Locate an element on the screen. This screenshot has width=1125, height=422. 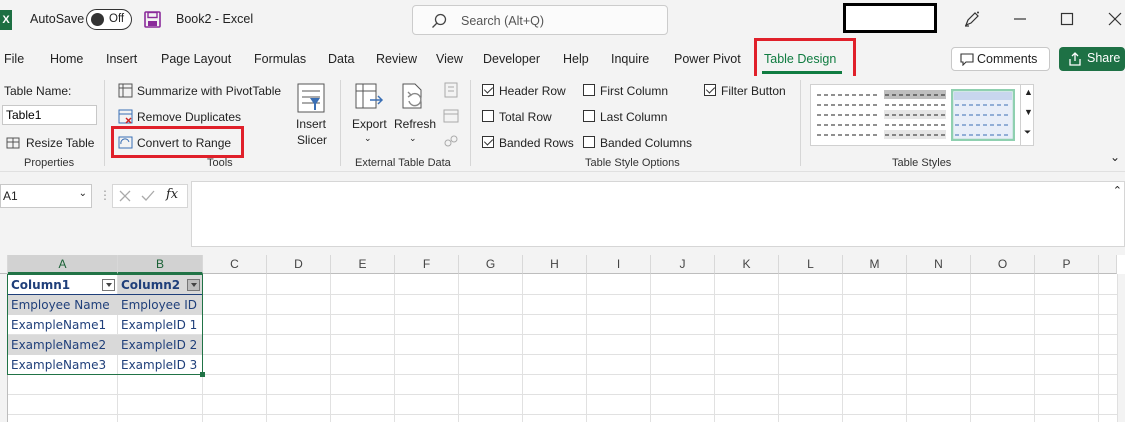
column-header-h: H is located at coordinates (555, 264).